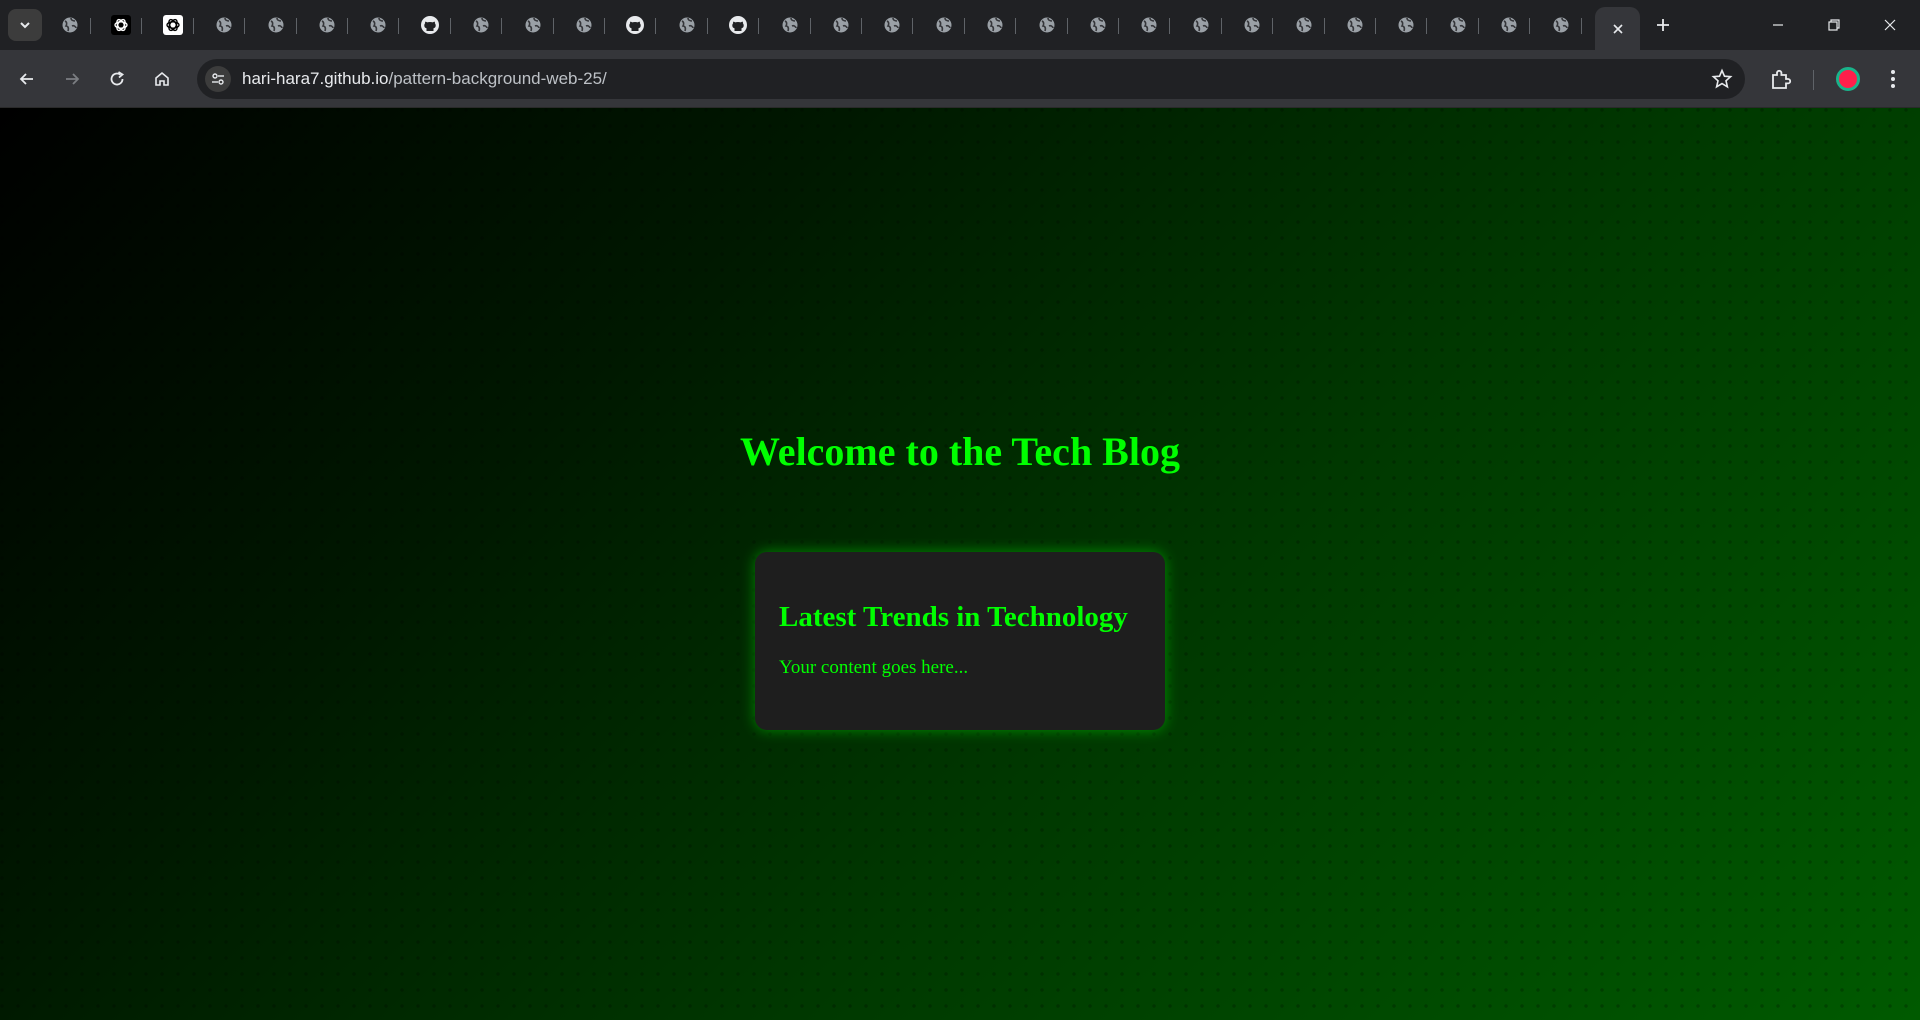 The width and height of the screenshot is (1920, 1020). What do you see at coordinates (162, 79) in the screenshot?
I see `home-button` at bounding box center [162, 79].